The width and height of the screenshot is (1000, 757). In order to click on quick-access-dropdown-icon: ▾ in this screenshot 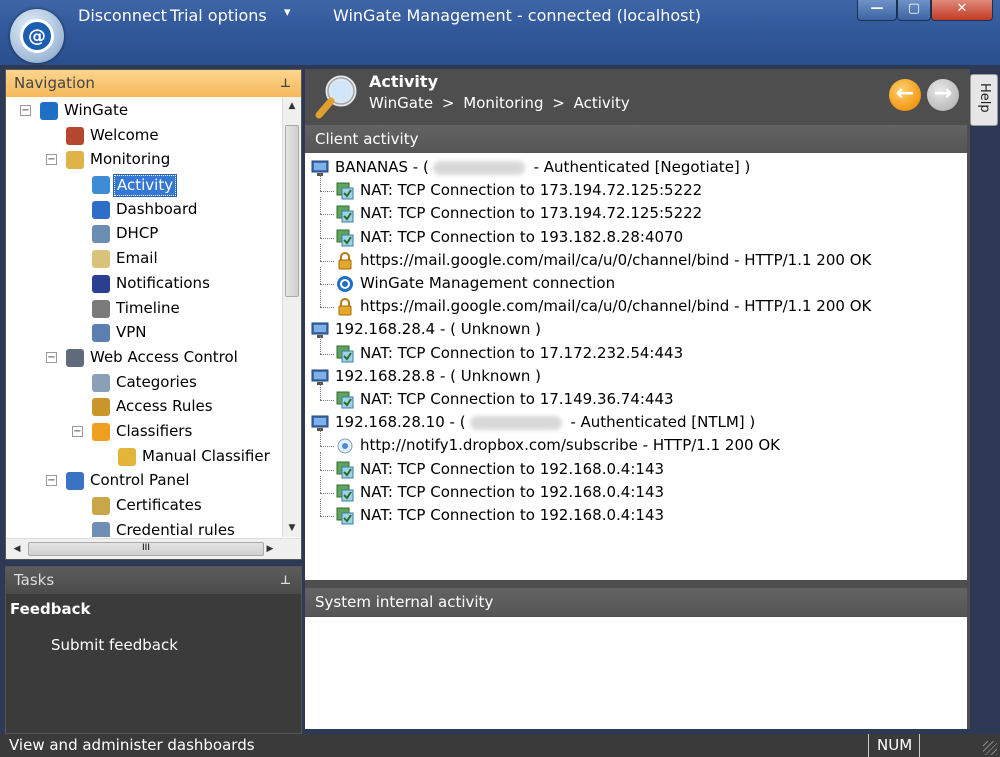, I will do `click(287, 12)`.